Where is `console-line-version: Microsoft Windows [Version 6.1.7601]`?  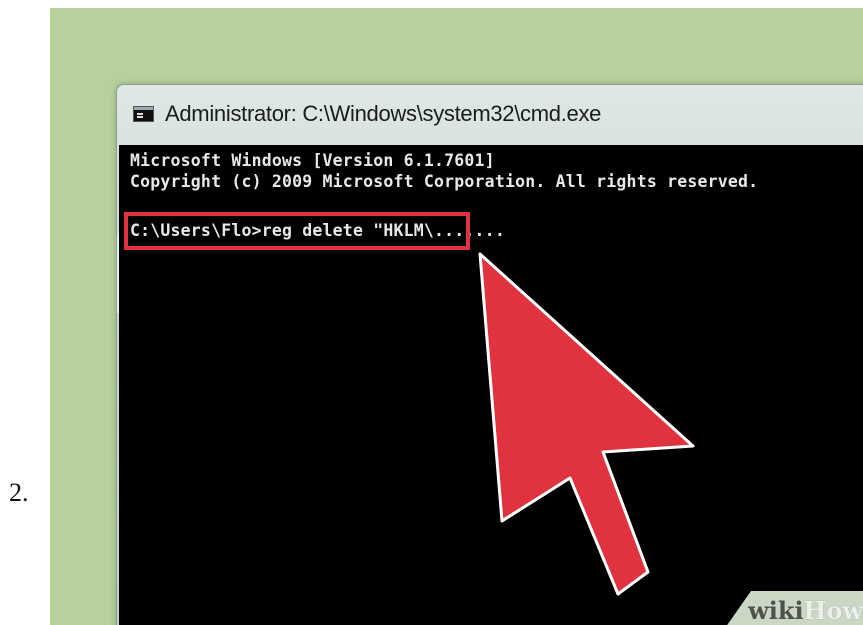
console-line-version: Microsoft Windows [Version 6.1.7601] is located at coordinates (312, 160).